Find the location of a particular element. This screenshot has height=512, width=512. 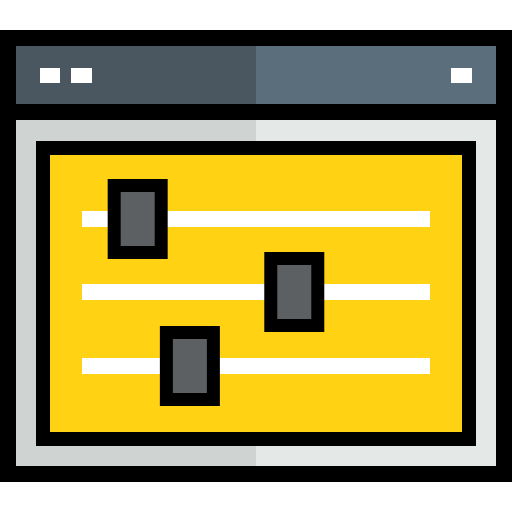

slider-1-knob-inner is located at coordinates (137, 219).